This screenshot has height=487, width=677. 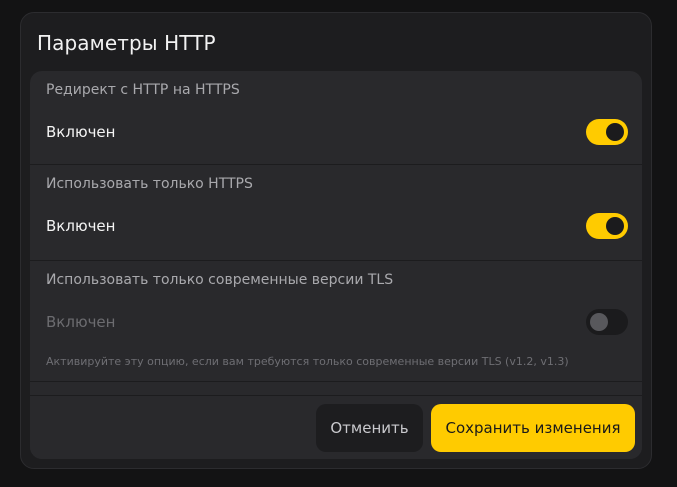 I want to click on redirect-toggle, so click(x=607, y=132).